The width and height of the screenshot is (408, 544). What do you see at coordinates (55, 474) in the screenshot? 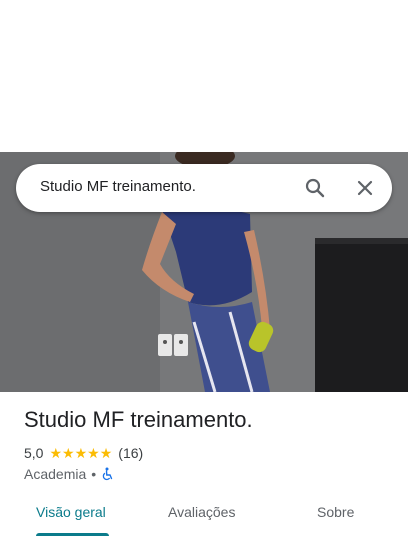
I see `category-label: Academia` at bounding box center [55, 474].